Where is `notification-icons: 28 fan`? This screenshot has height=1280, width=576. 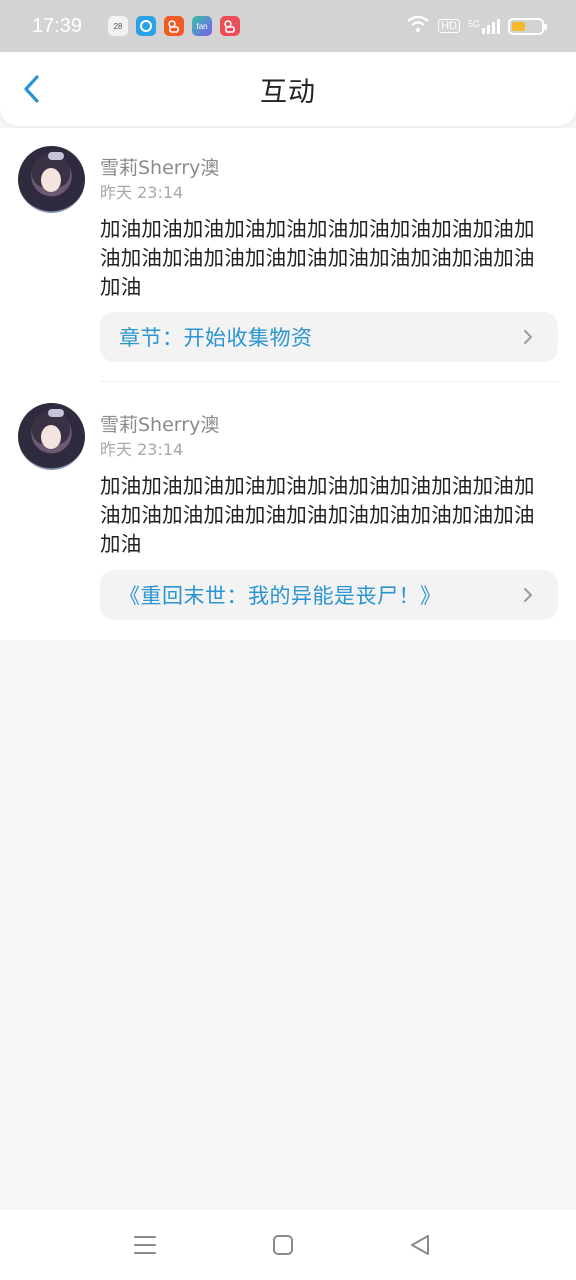
notification-icons: 28 fan is located at coordinates (174, 26).